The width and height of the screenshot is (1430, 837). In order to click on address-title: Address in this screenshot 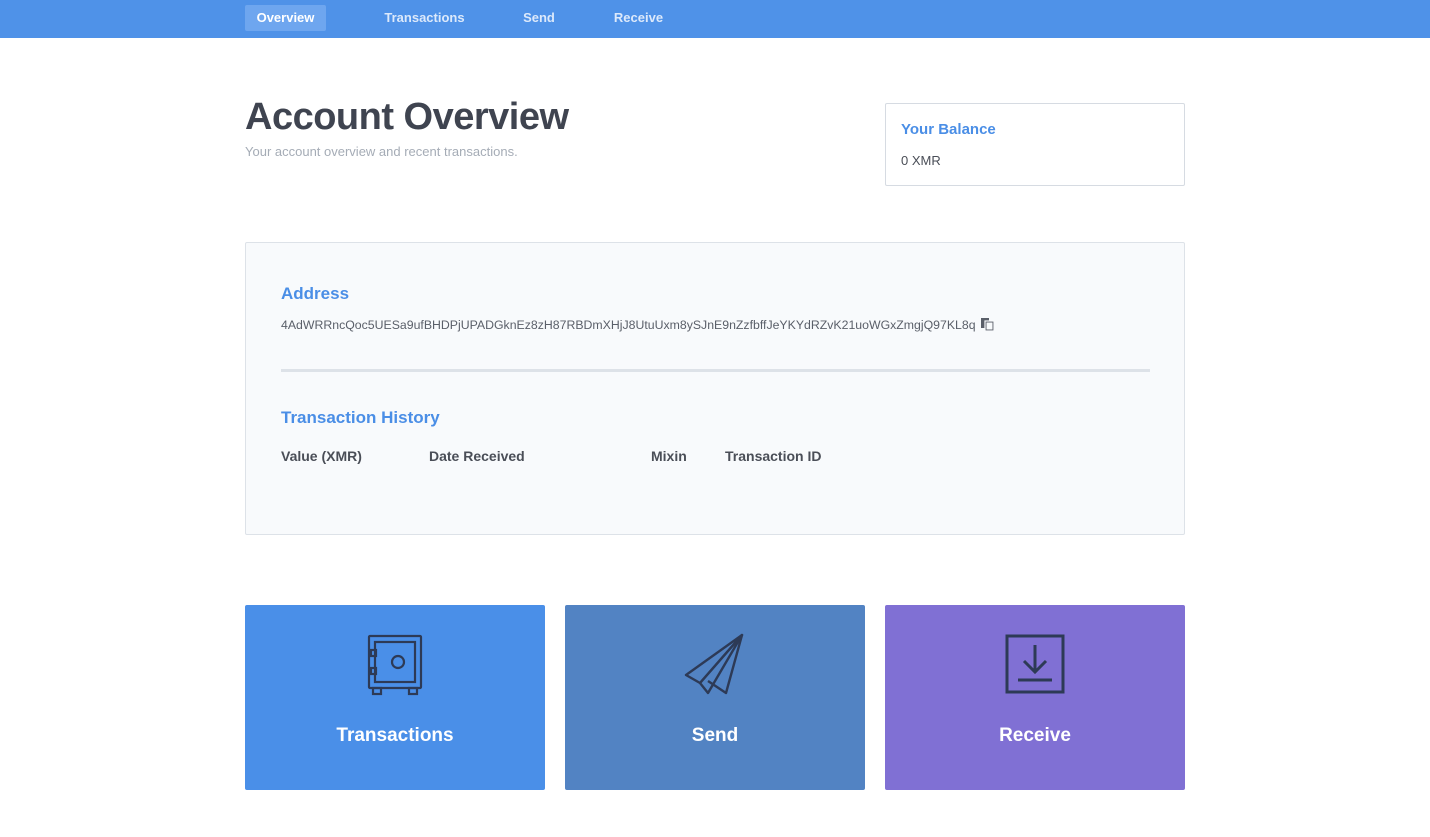, I will do `click(315, 293)`.